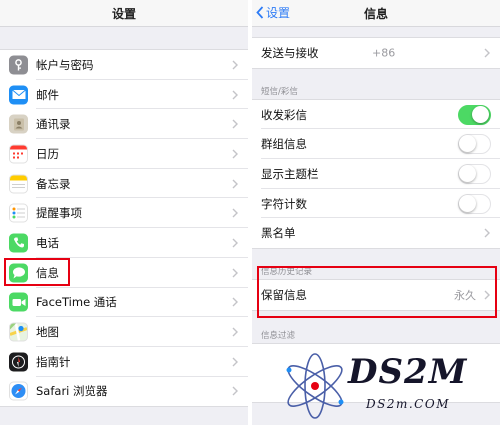 This screenshot has width=500, height=425. I want to click on watermark: DS2M DS2m.COM, so click(387, 386).